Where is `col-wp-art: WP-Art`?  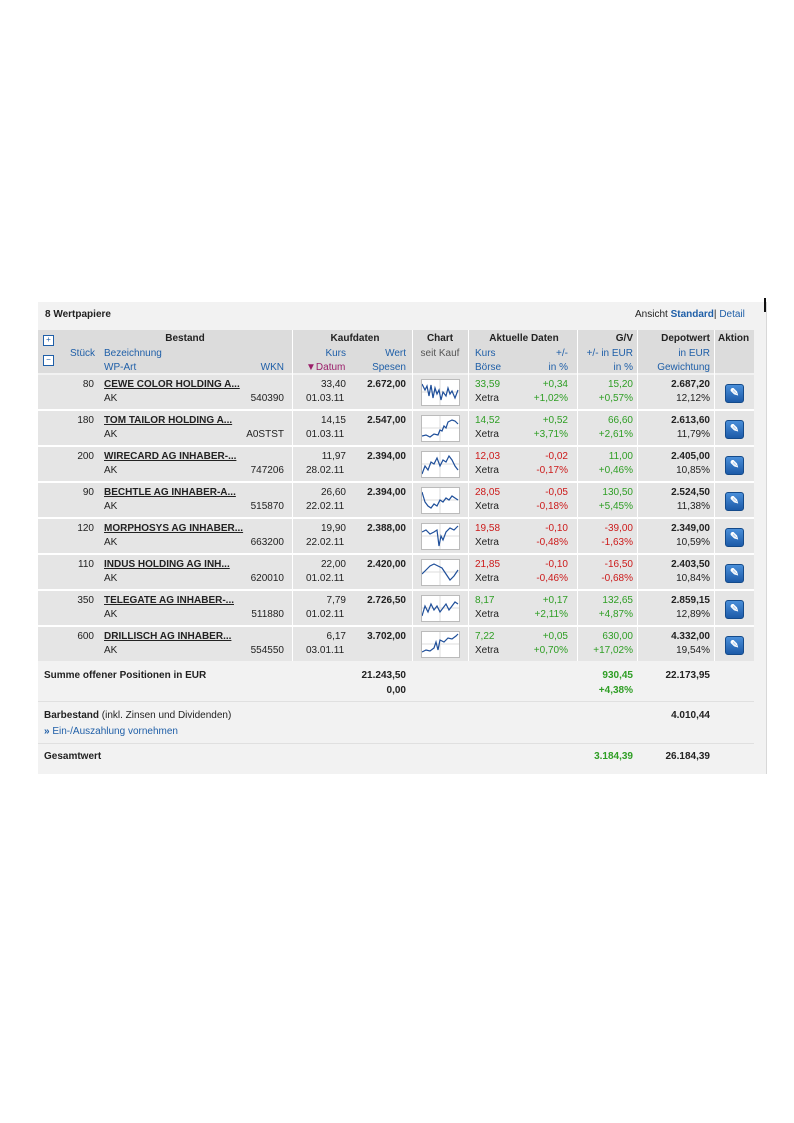
col-wp-art: WP-Art is located at coordinates (120, 367).